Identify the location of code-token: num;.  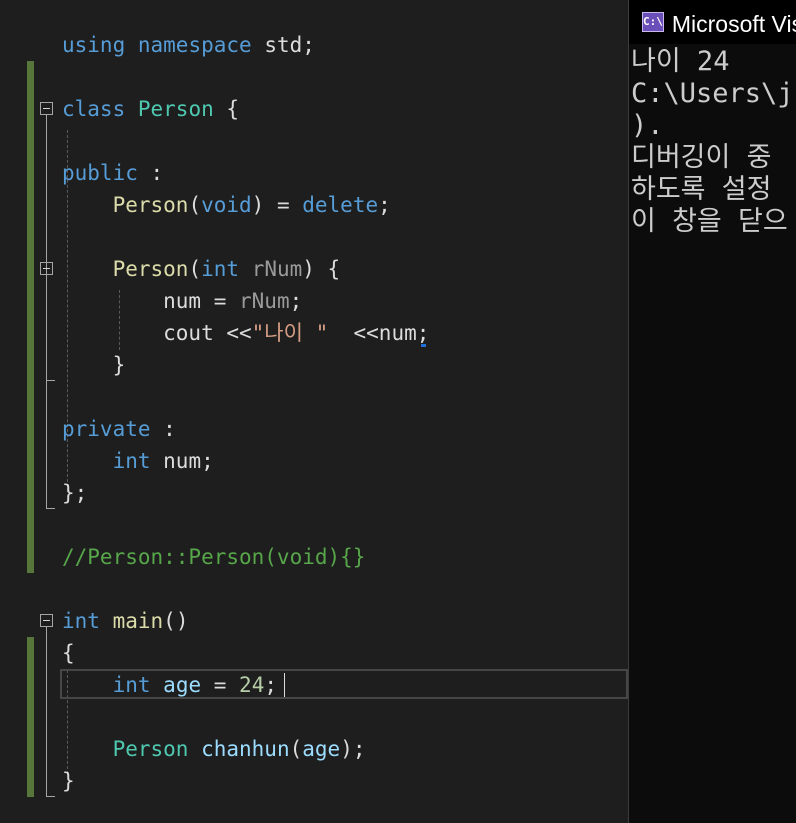
(182, 461).